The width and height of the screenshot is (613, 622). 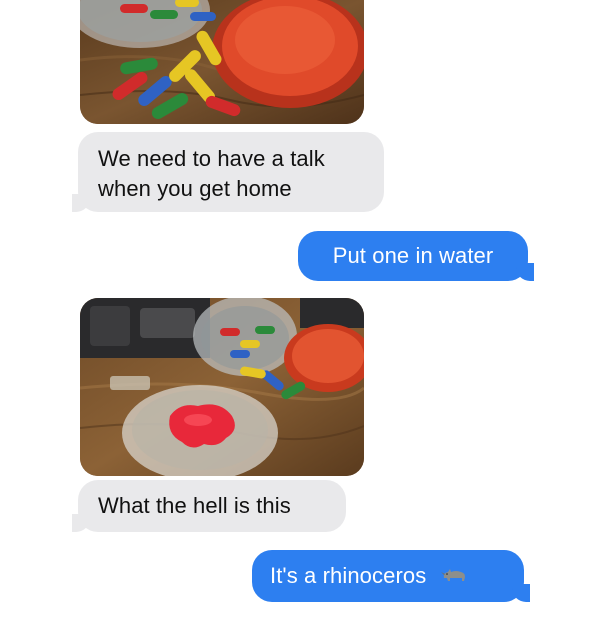 I want to click on message-photo-capsules, so click(x=222, y=62).